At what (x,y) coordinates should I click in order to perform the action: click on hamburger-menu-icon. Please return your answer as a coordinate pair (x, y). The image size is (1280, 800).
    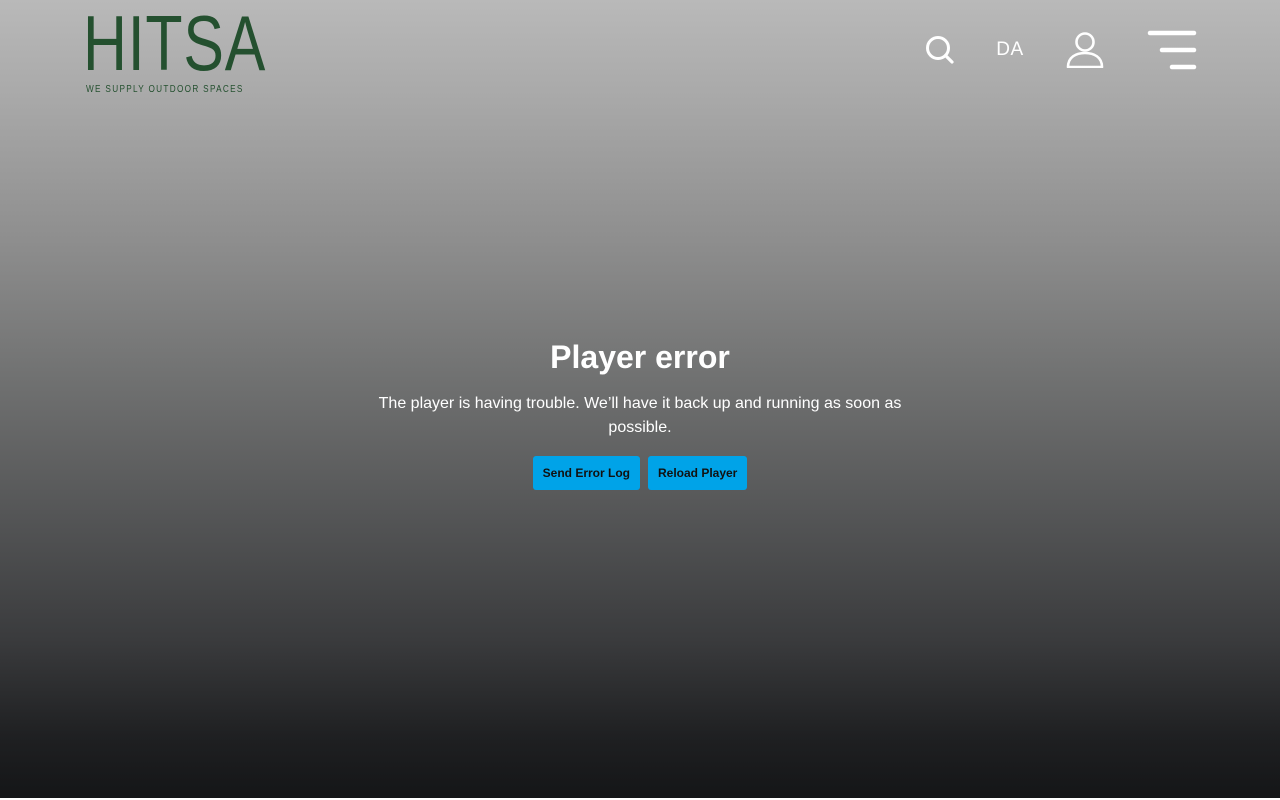
    Looking at the image, I should click on (1172, 50).